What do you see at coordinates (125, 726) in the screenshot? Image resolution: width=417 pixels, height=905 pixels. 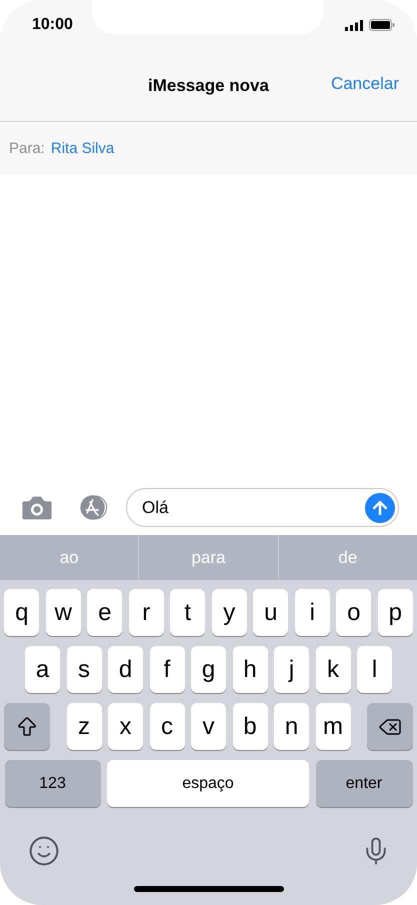 I see `key: x` at bounding box center [125, 726].